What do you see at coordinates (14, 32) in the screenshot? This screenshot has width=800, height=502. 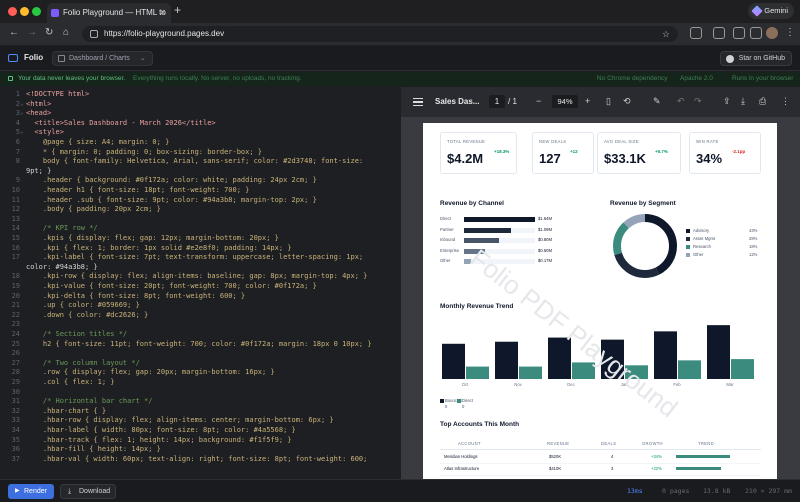 I see `back-icon: ←` at bounding box center [14, 32].